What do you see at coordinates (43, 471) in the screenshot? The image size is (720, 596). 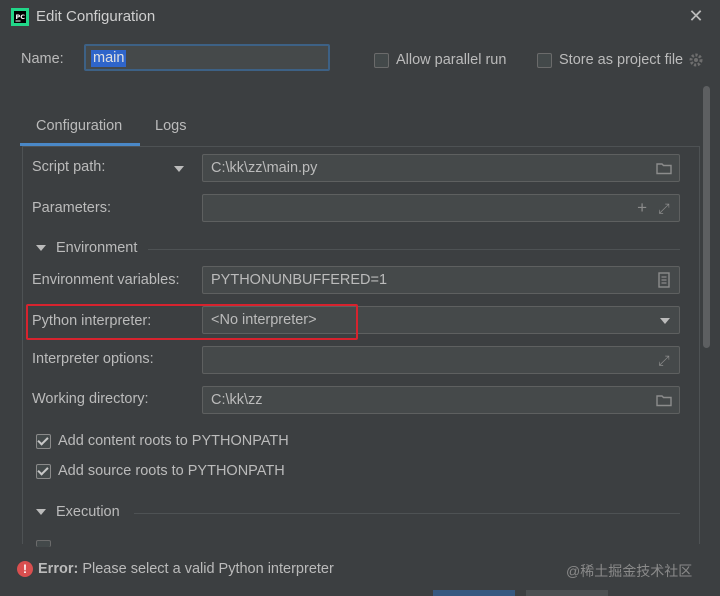 I see `add-source-roots-checkbox` at bounding box center [43, 471].